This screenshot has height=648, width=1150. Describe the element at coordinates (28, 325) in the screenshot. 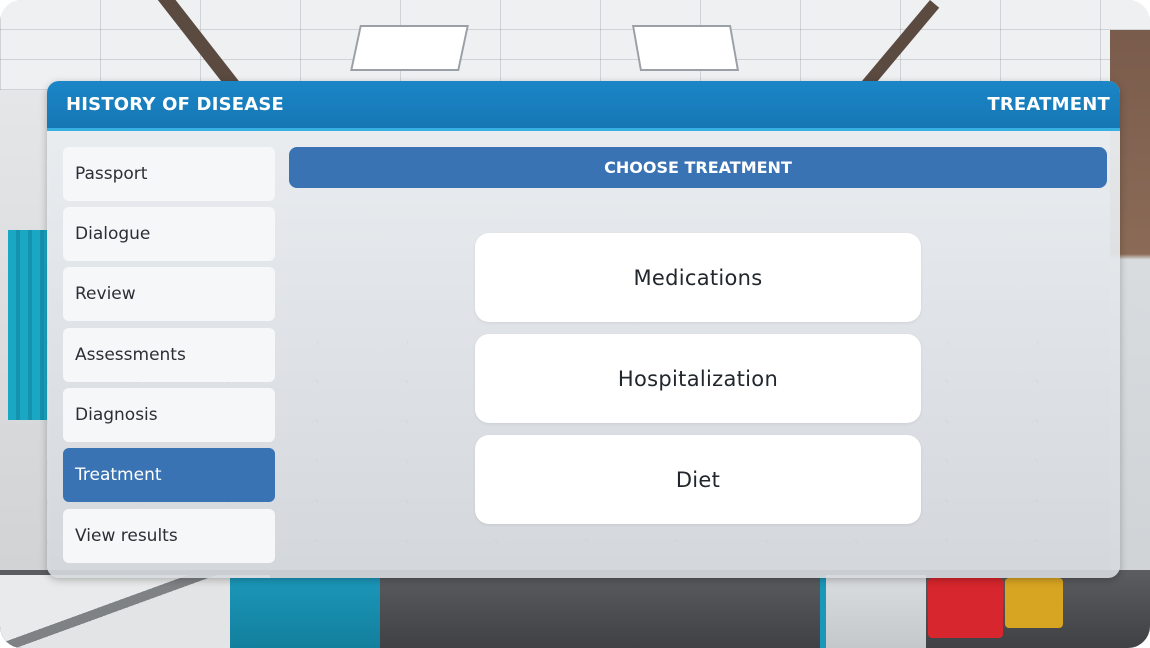

I see `curtain` at that location.